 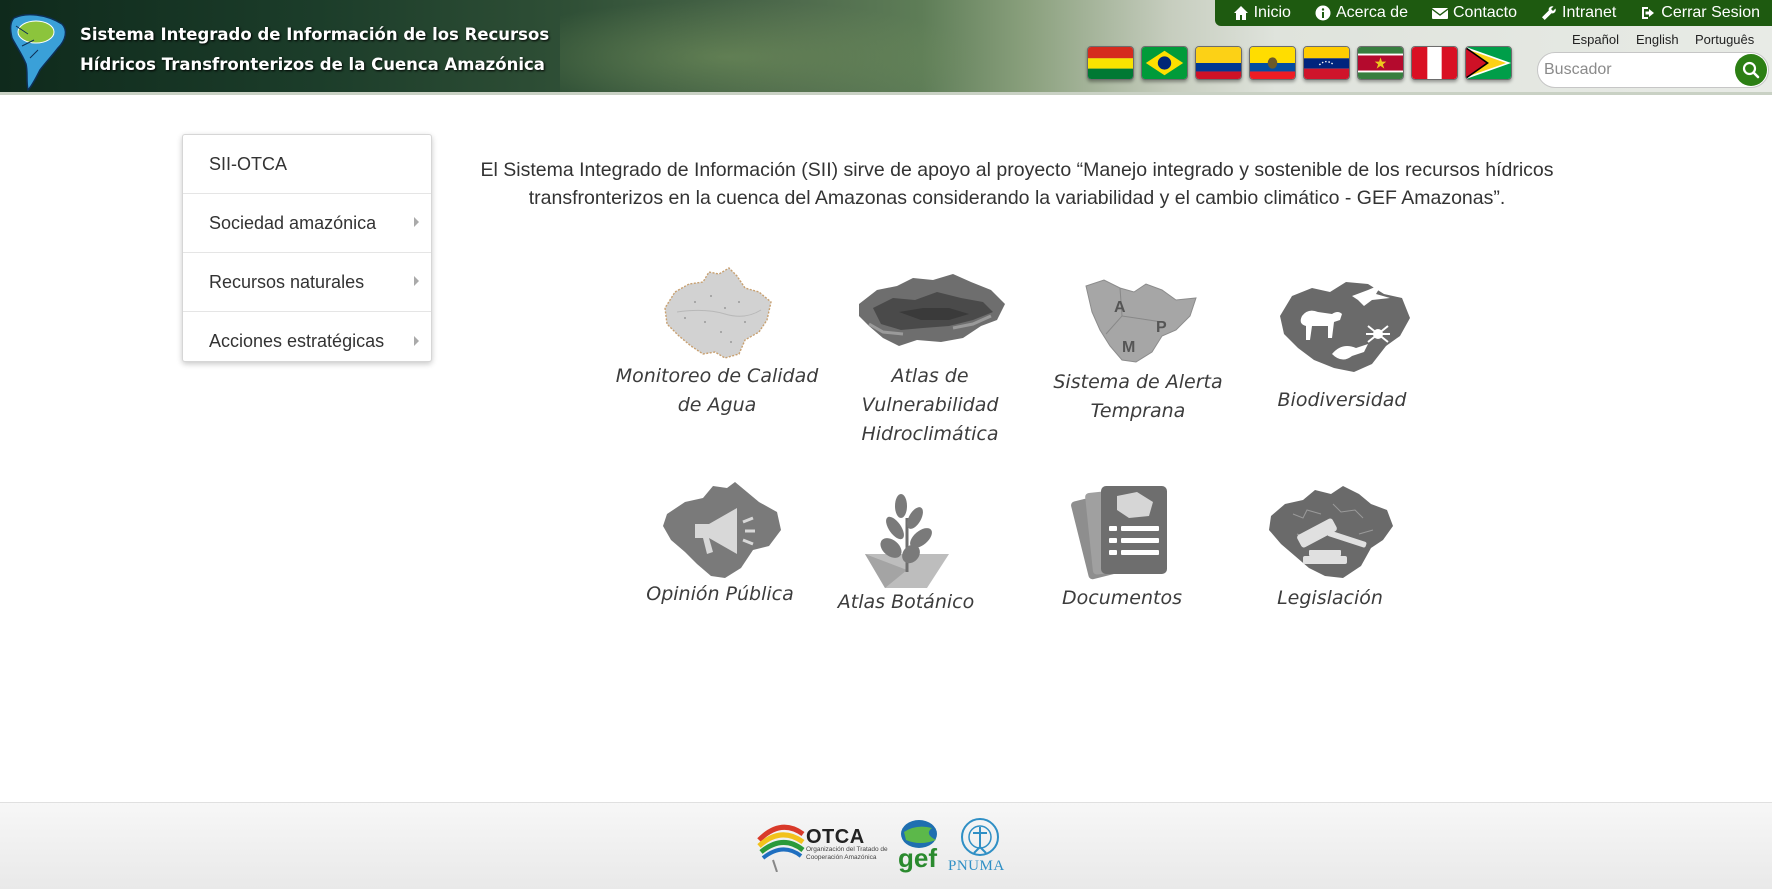 I want to click on info-icon, so click(x=1323, y=13).